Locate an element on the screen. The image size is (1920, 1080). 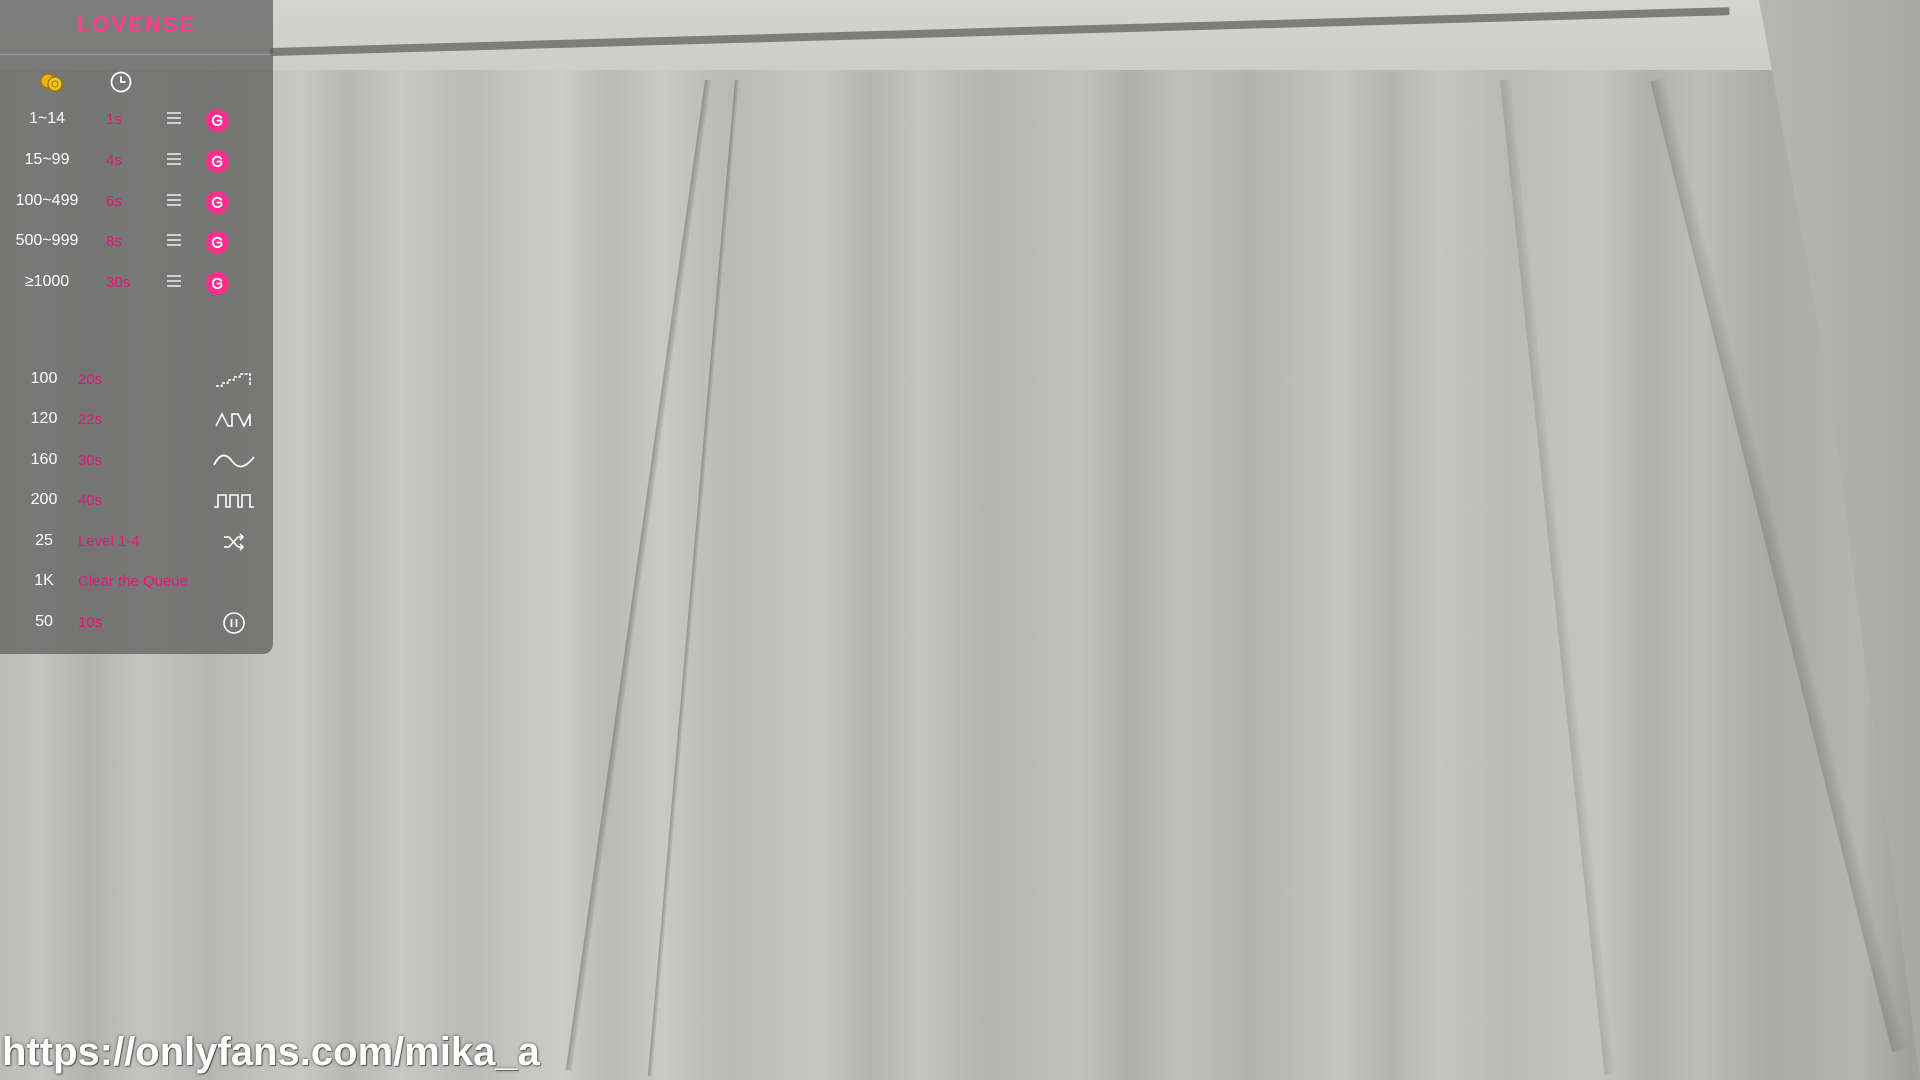
special-command-row: 160 30s is located at coordinates (136, 461).